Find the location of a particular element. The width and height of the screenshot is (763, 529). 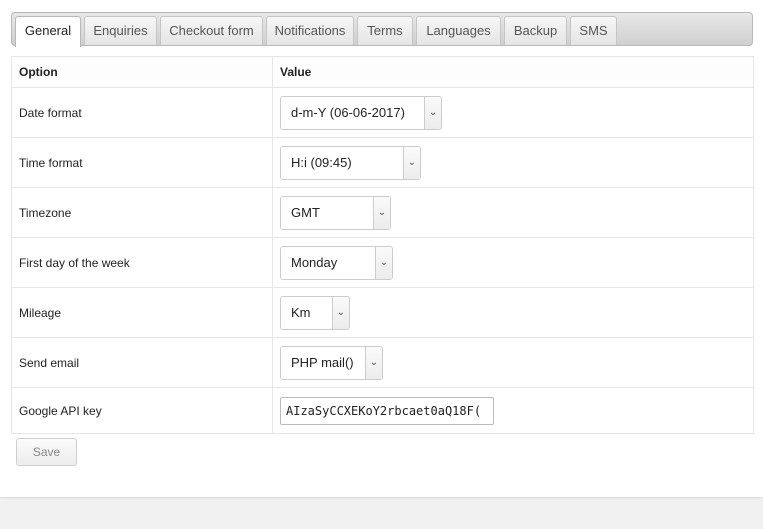

option-label: Date format is located at coordinates (142, 112).